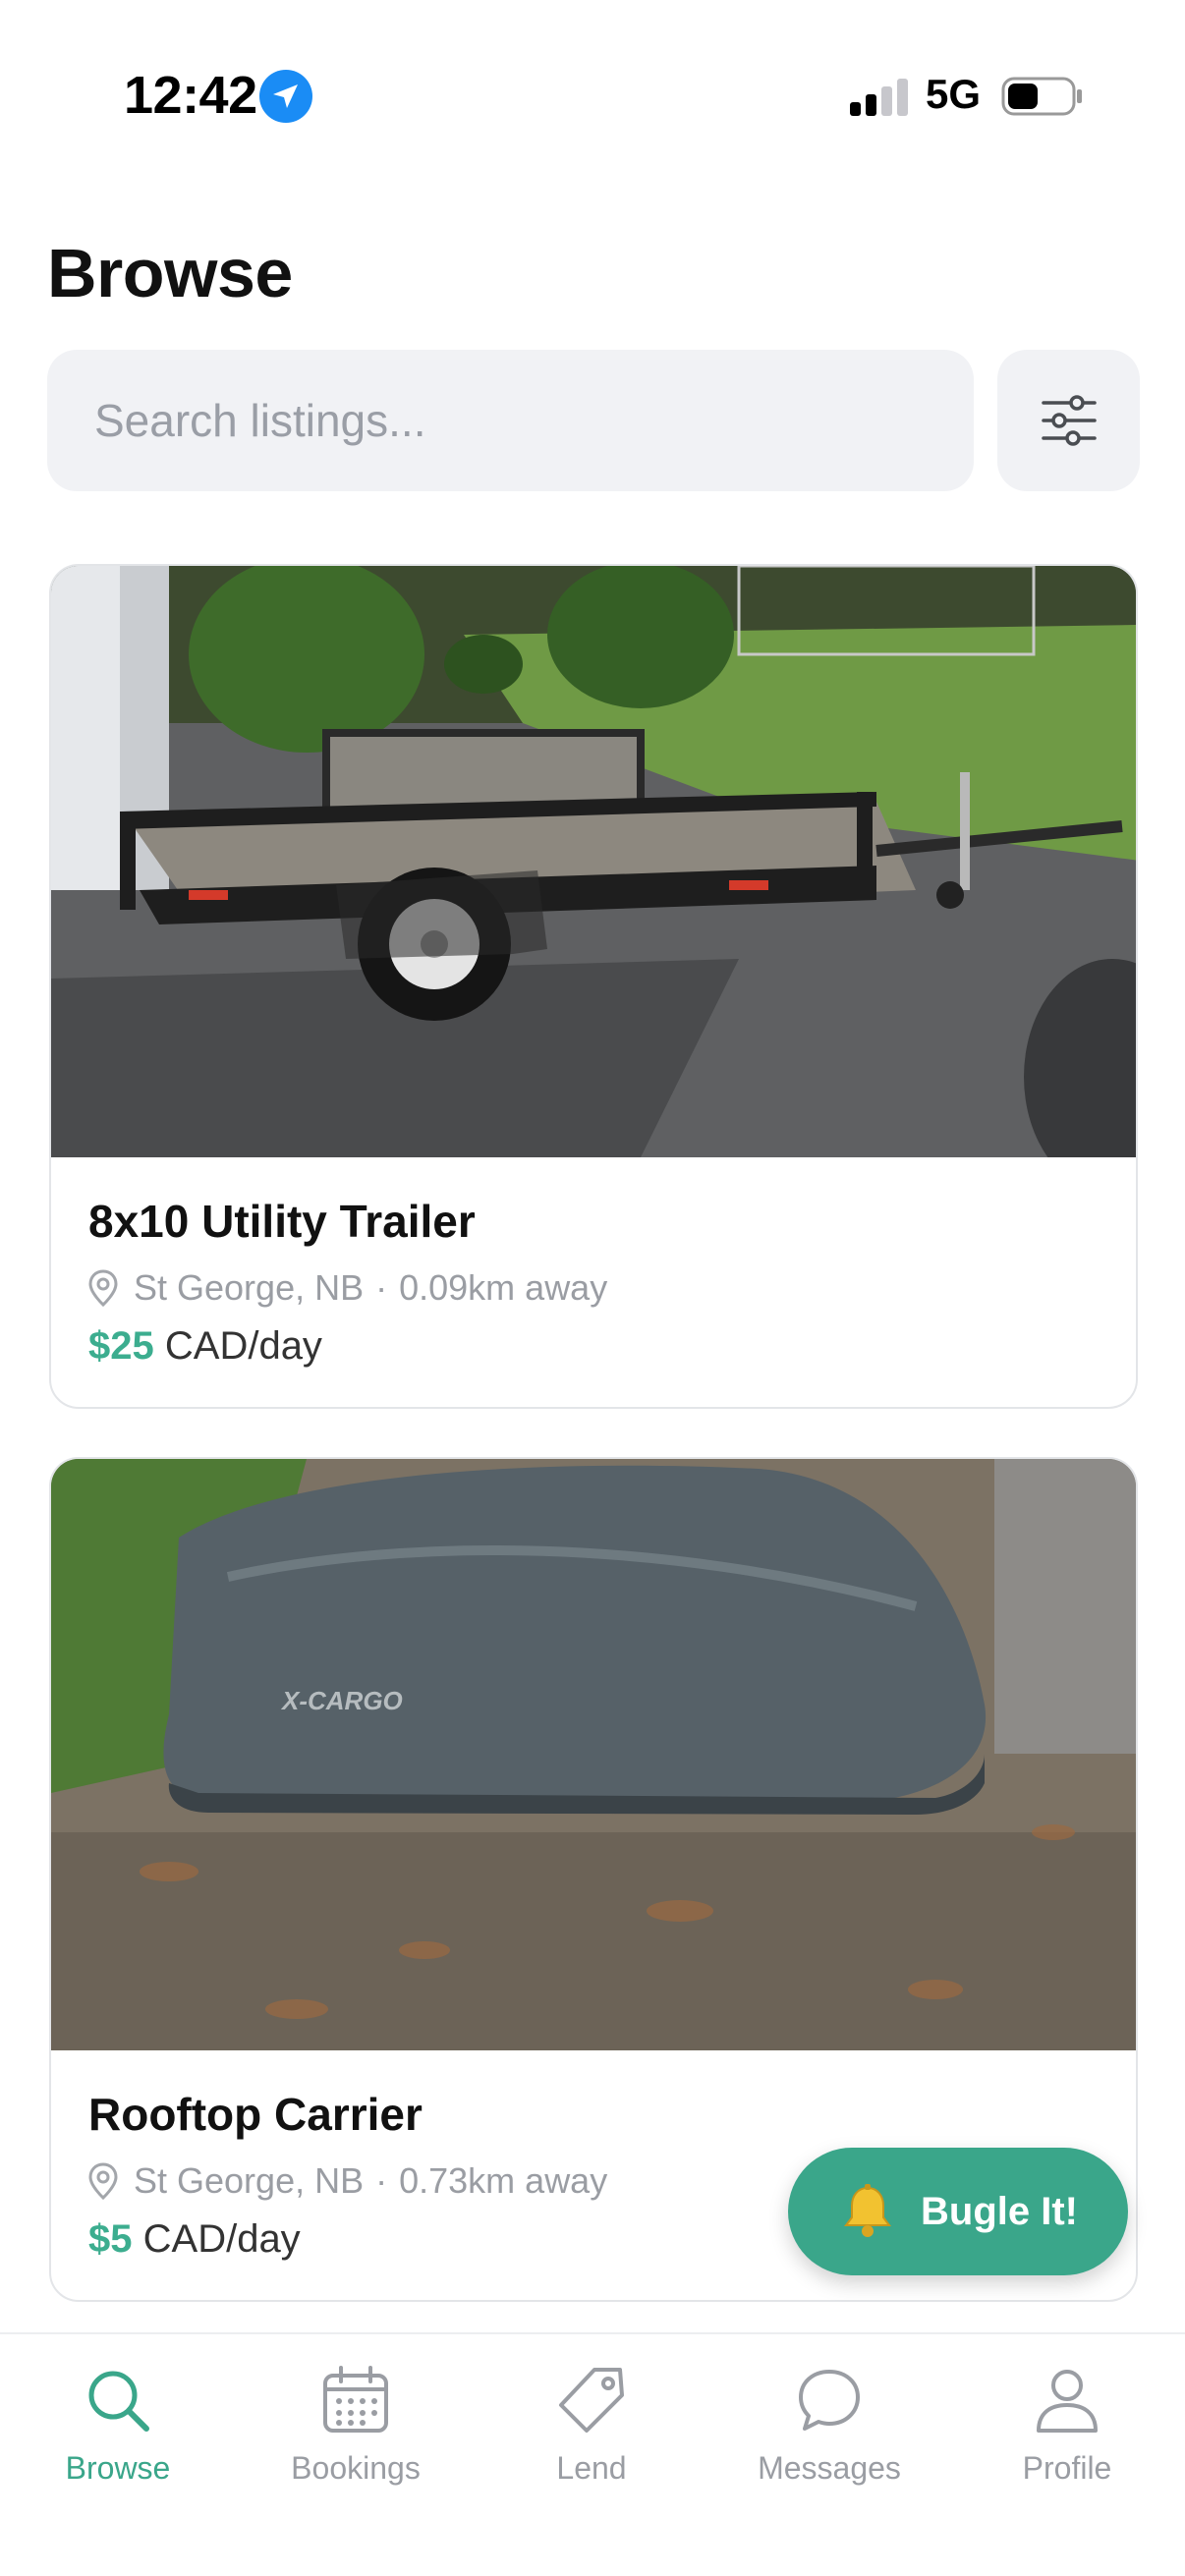  I want to click on status-bar: 12:42 5G, so click(592, 69).